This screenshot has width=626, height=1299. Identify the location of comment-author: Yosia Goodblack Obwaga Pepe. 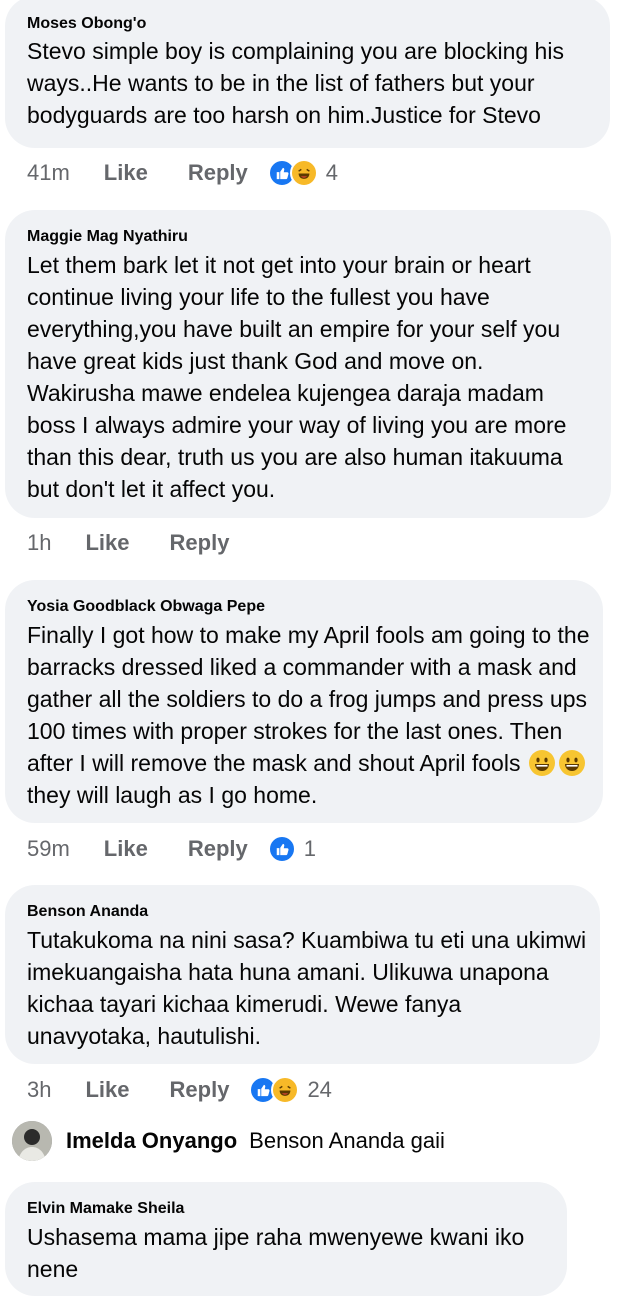
(315, 607).